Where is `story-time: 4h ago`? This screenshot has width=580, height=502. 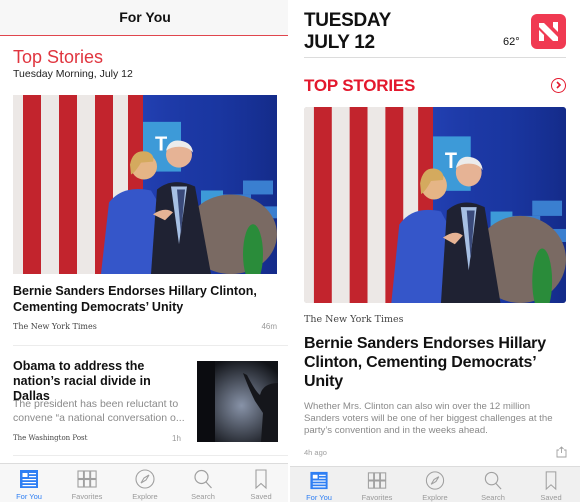 story-time: 4h ago is located at coordinates (315, 452).